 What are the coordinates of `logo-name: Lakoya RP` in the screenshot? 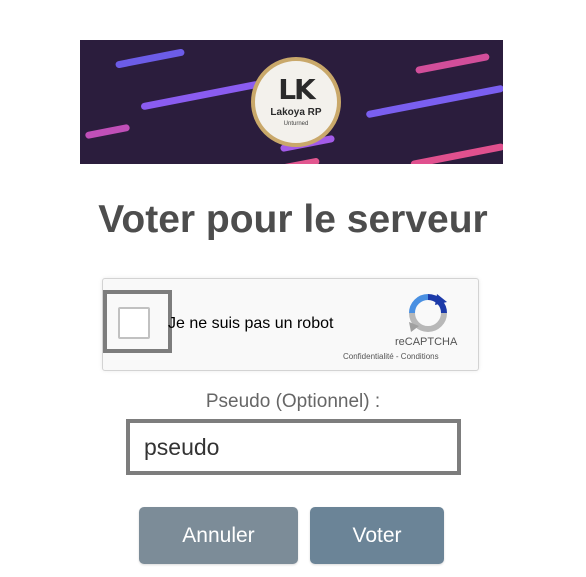 It's located at (296, 112).